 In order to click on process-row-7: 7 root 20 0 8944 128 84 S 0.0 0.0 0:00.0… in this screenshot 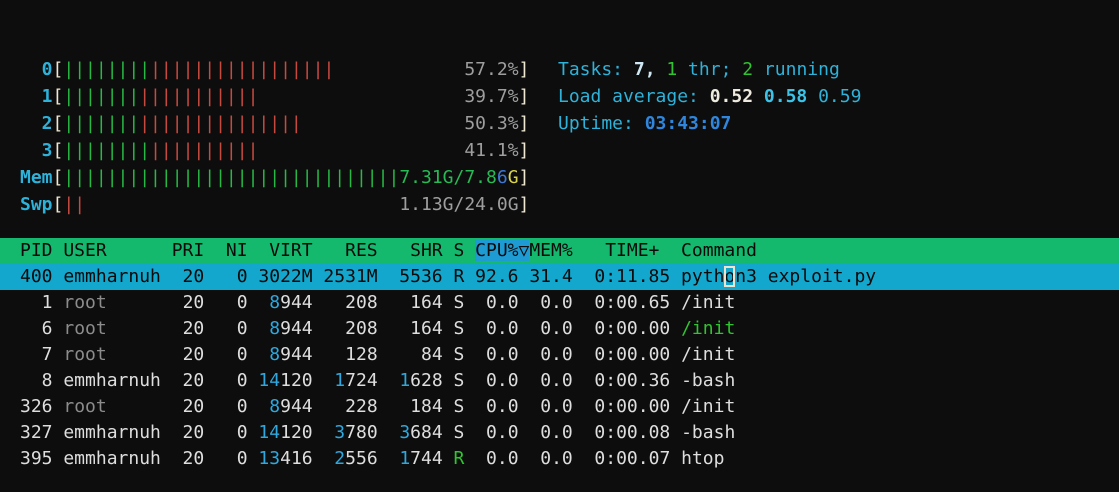, I will do `click(559, 355)`.